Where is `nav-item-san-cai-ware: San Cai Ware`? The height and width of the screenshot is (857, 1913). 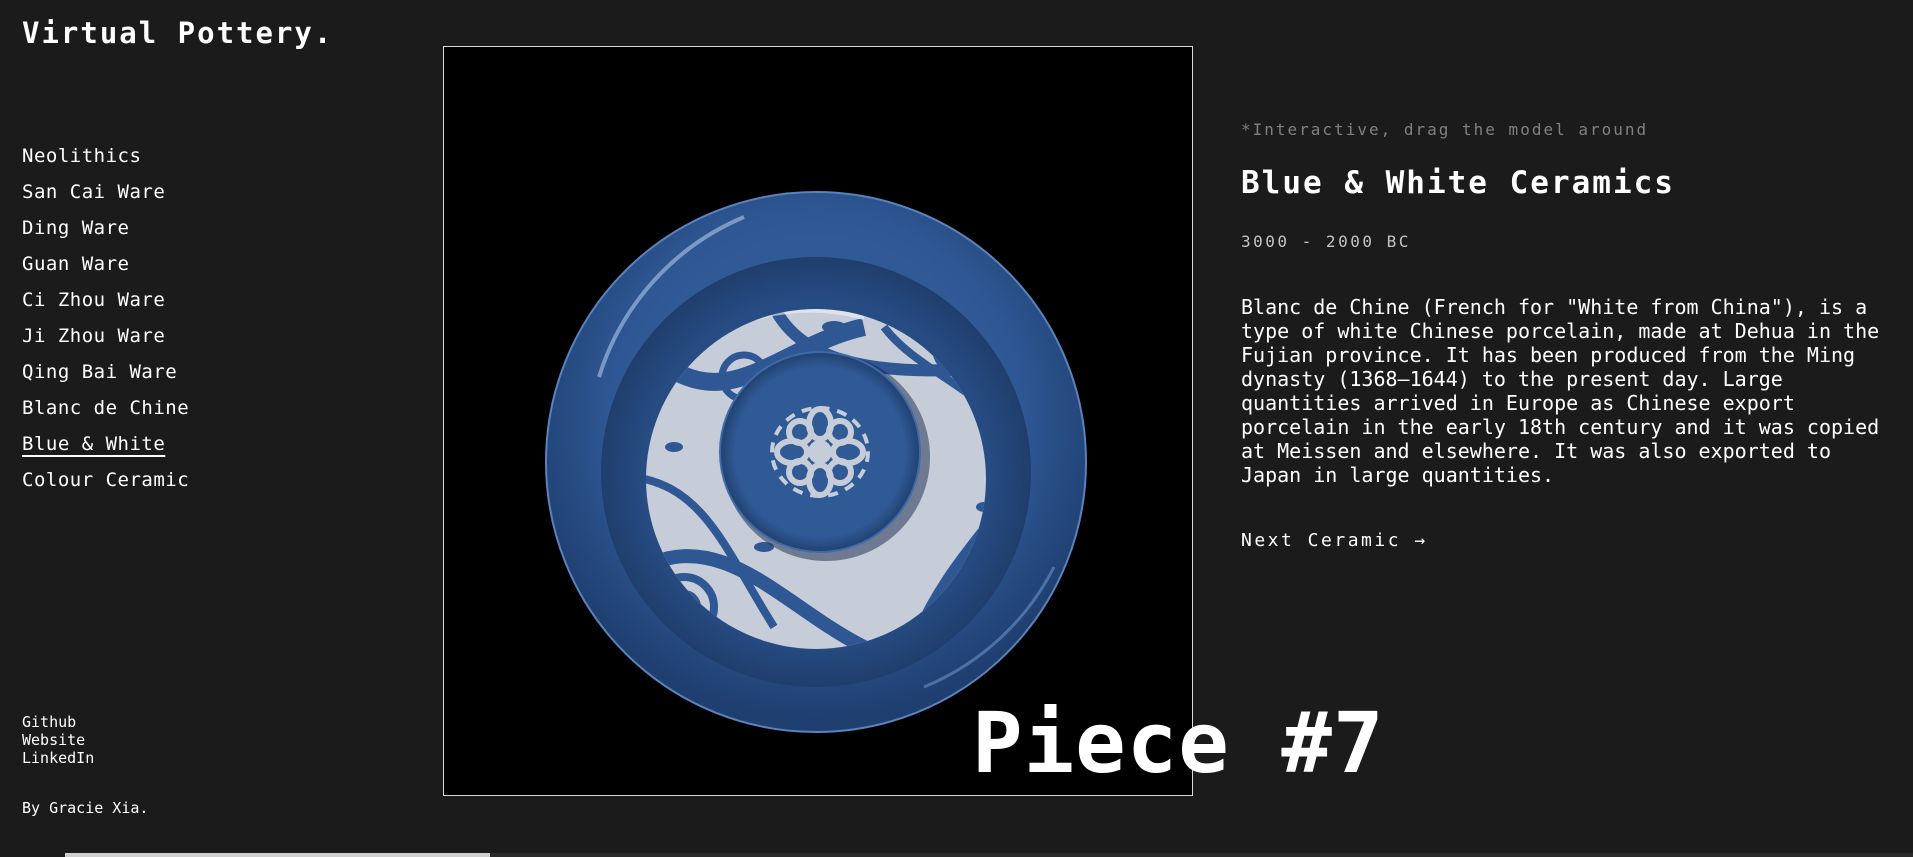
nav-item-san-cai-ware: San Cai Ware is located at coordinates (105, 198).